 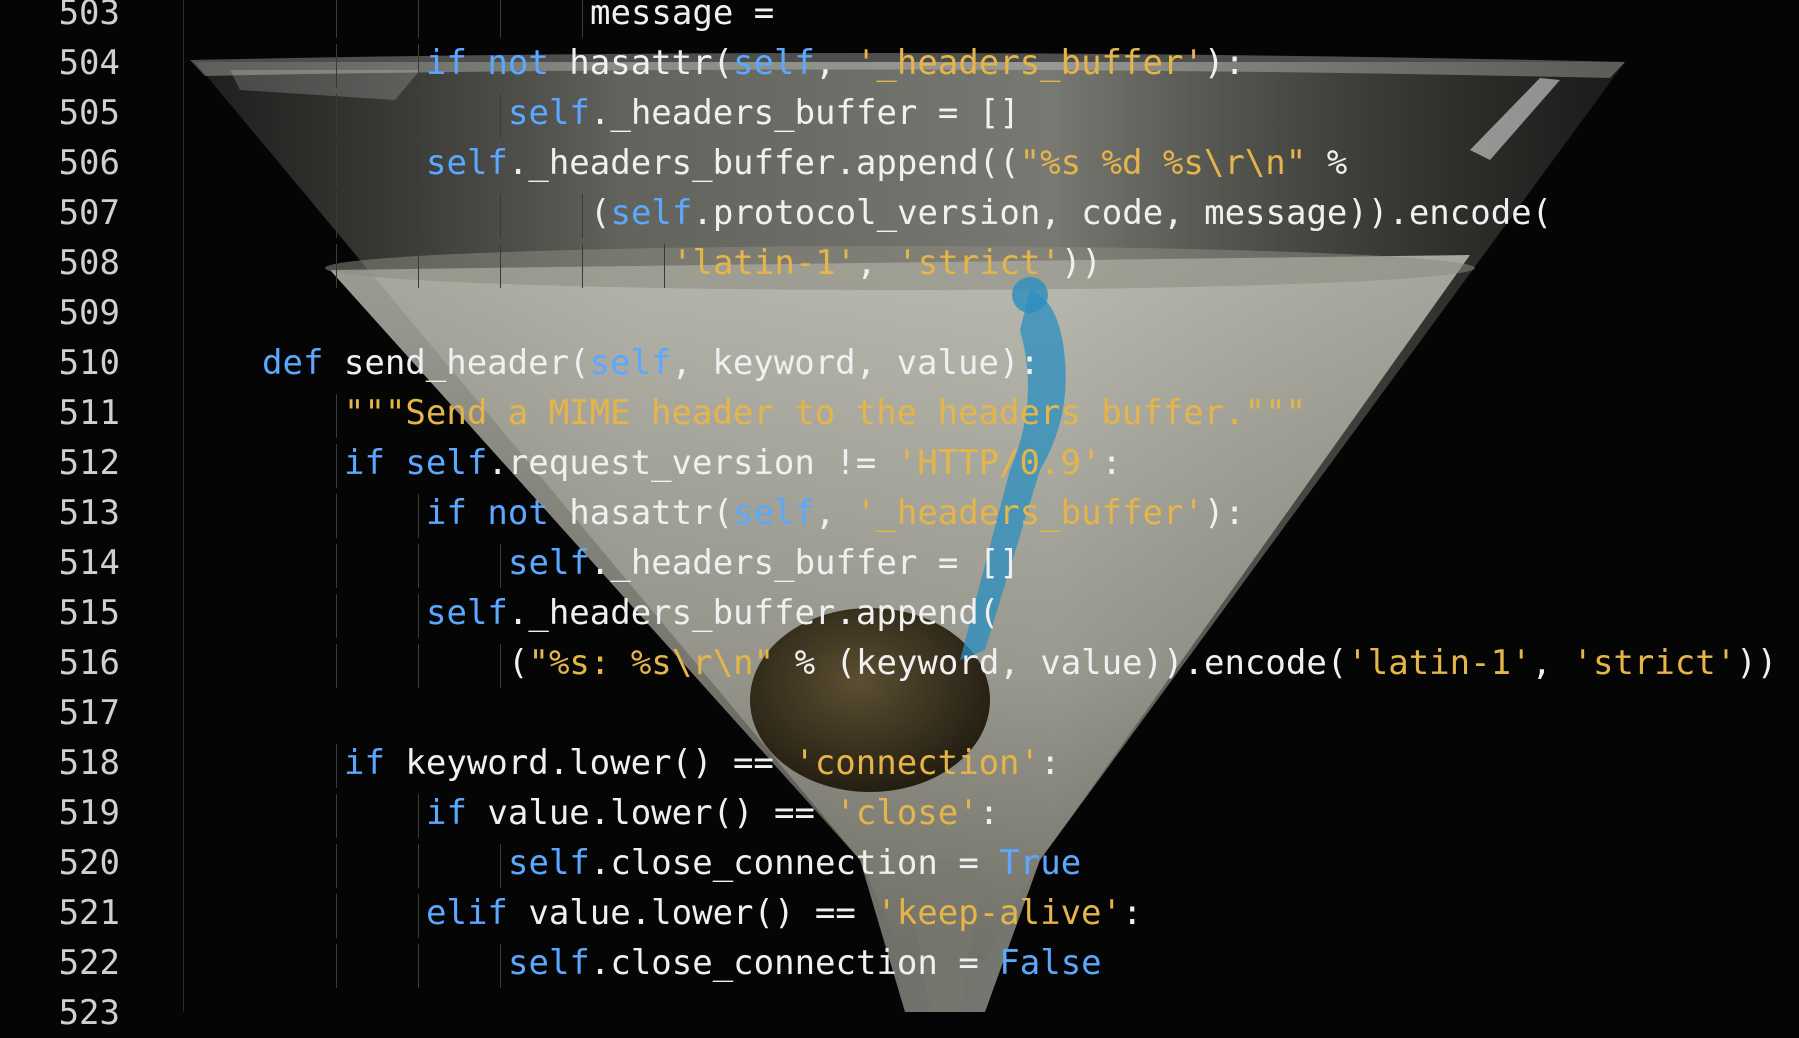 I want to click on code-token: % (keyword, value)).encode(, so click(x=1061, y=663).